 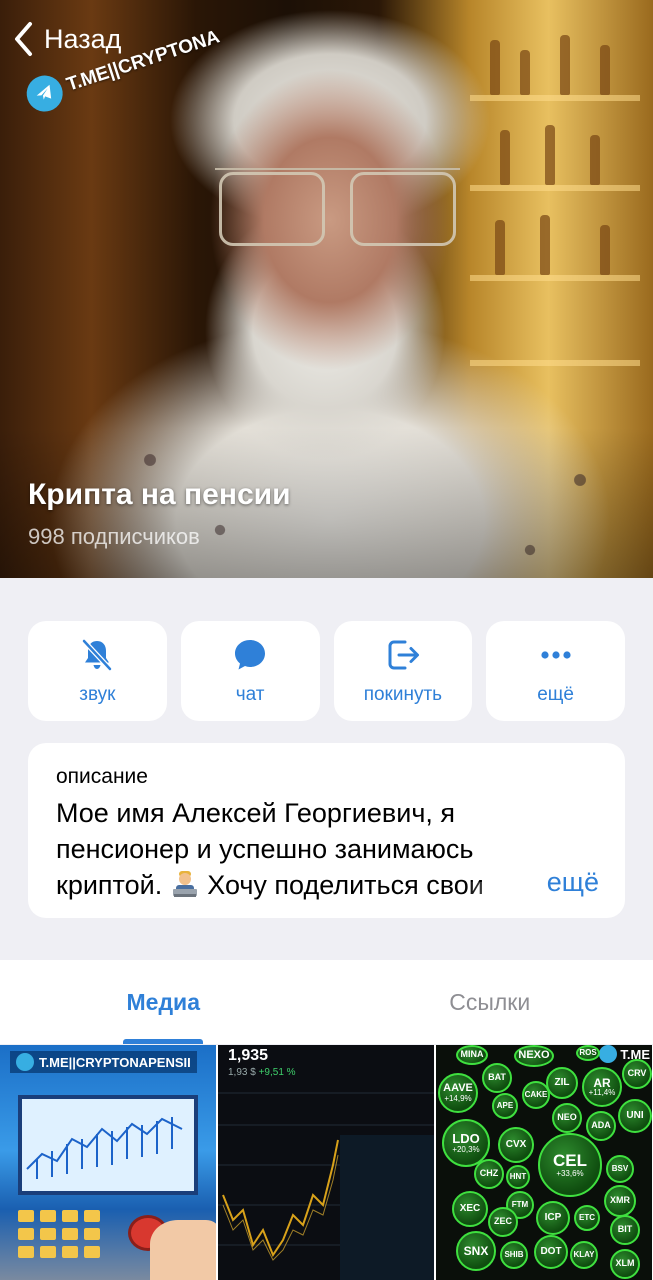 I want to click on crypto-bubble: HNT, so click(x=518, y=1177).